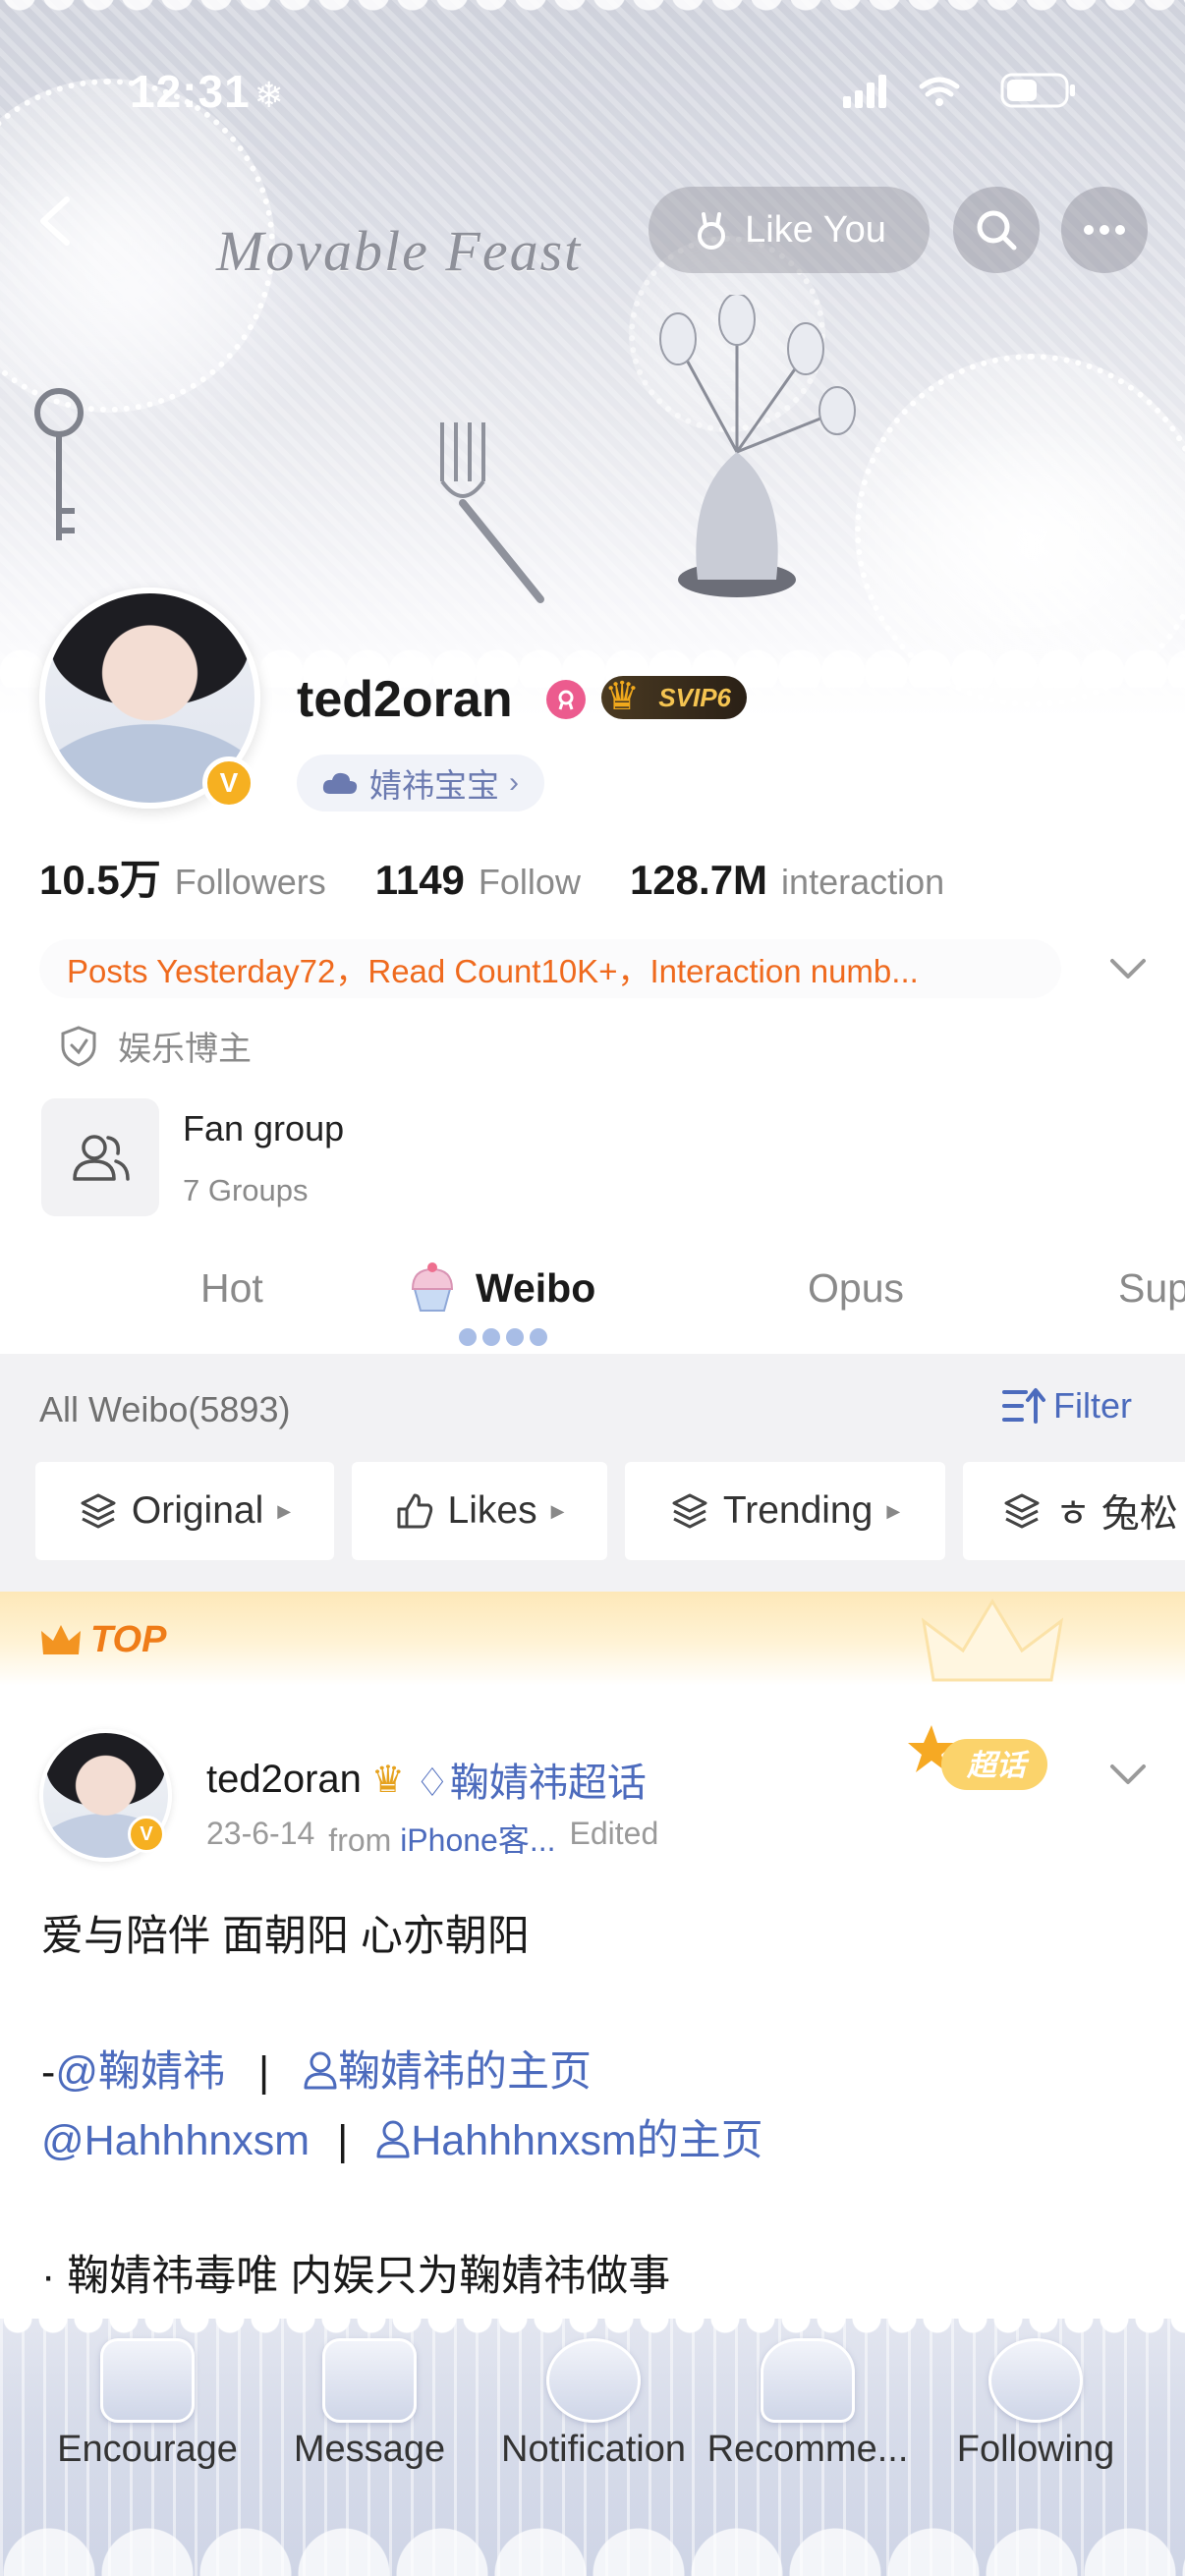 This screenshot has height=2576, width=1185. Describe the element at coordinates (286, 1936) in the screenshot. I see `post-text-line: 爱与陪伴 面朝阳 心亦朝阳` at that location.